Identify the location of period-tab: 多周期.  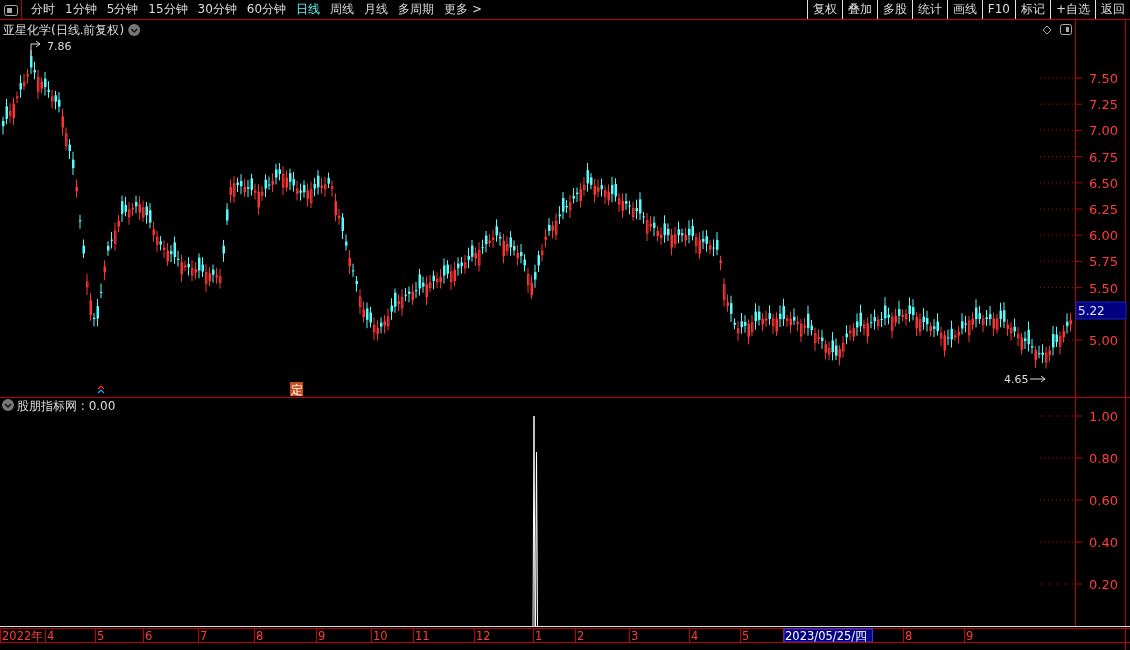
(416, 9).